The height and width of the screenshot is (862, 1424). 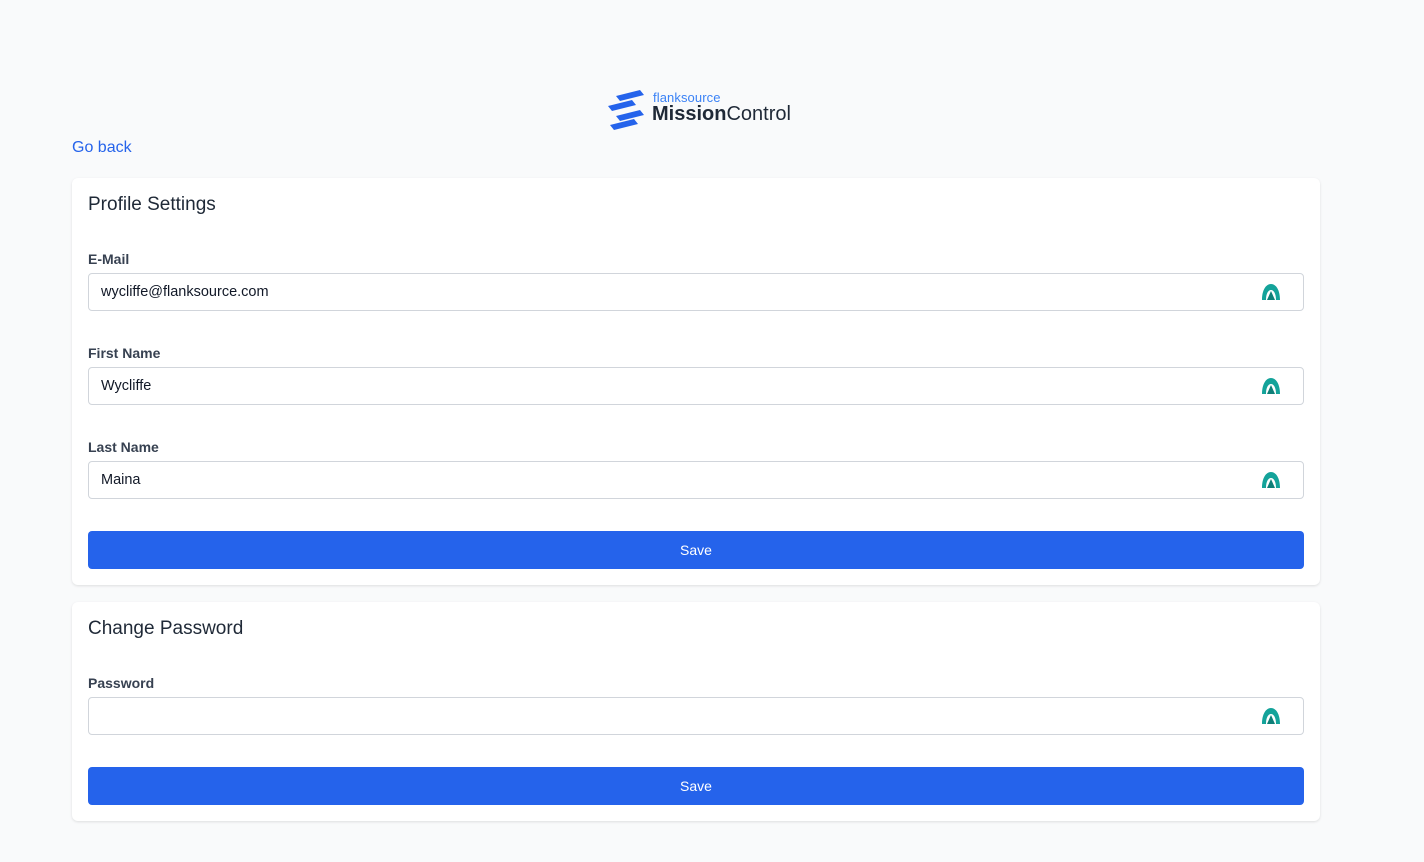 What do you see at coordinates (166, 628) in the screenshot?
I see `change-password-title: Change Password` at bounding box center [166, 628].